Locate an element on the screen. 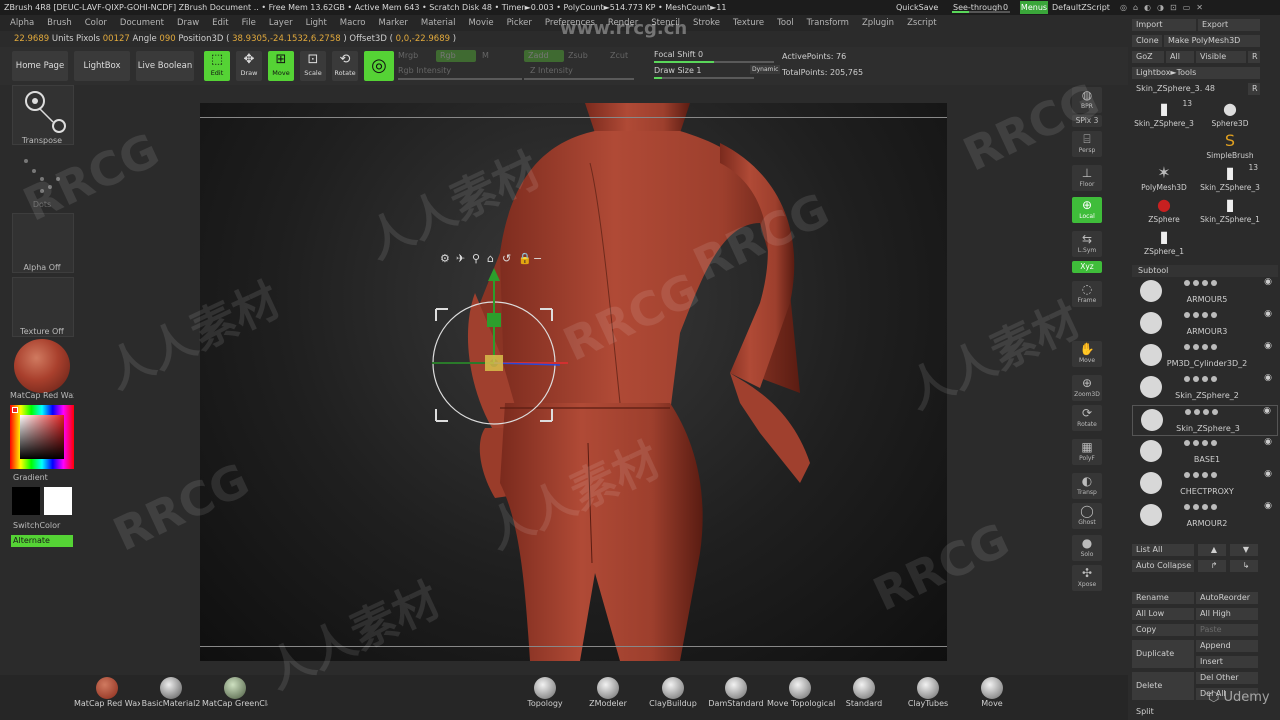  color-square is located at coordinates (42, 437).